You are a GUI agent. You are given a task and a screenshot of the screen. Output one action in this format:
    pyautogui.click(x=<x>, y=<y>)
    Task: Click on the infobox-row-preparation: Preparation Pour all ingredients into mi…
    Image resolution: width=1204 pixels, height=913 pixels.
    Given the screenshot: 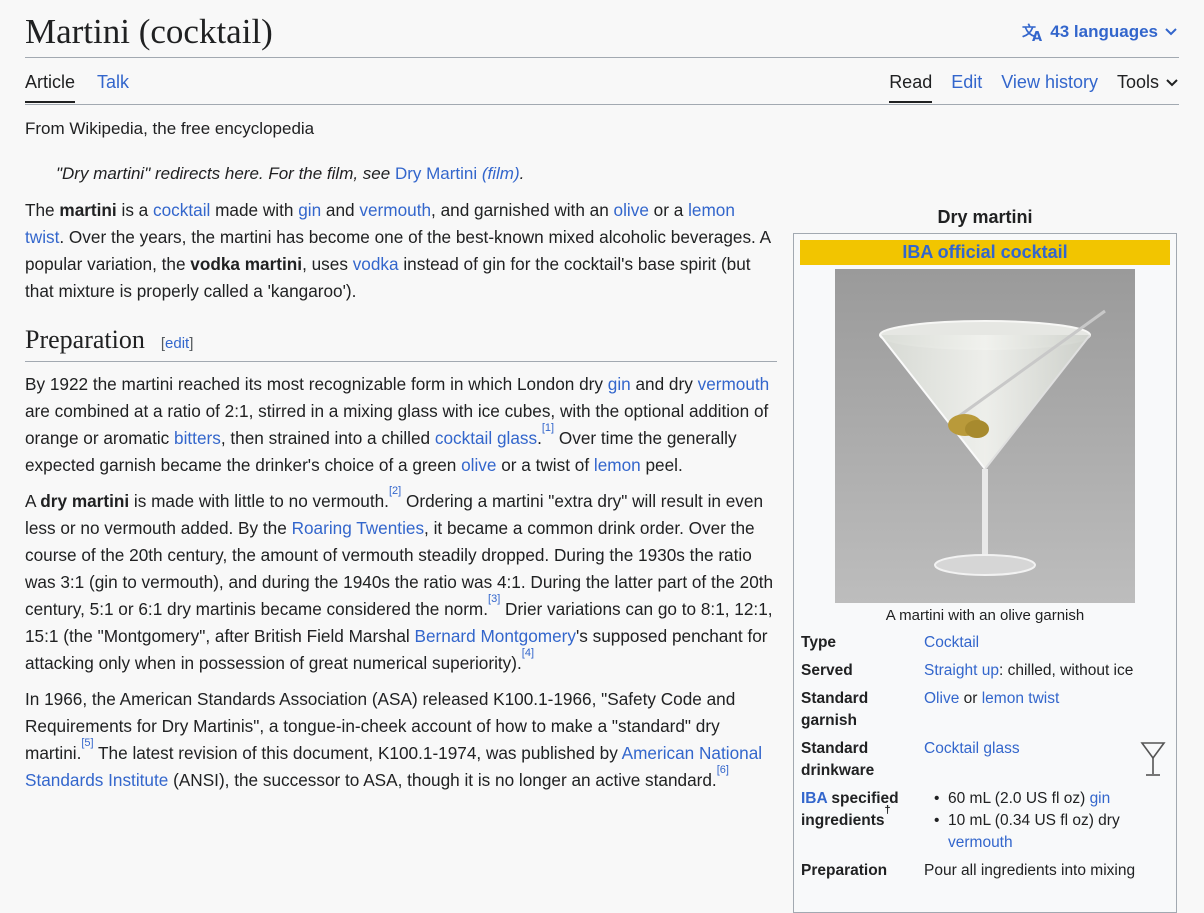 What is the action you would take?
    pyautogui.click(x=985, y=871)
    